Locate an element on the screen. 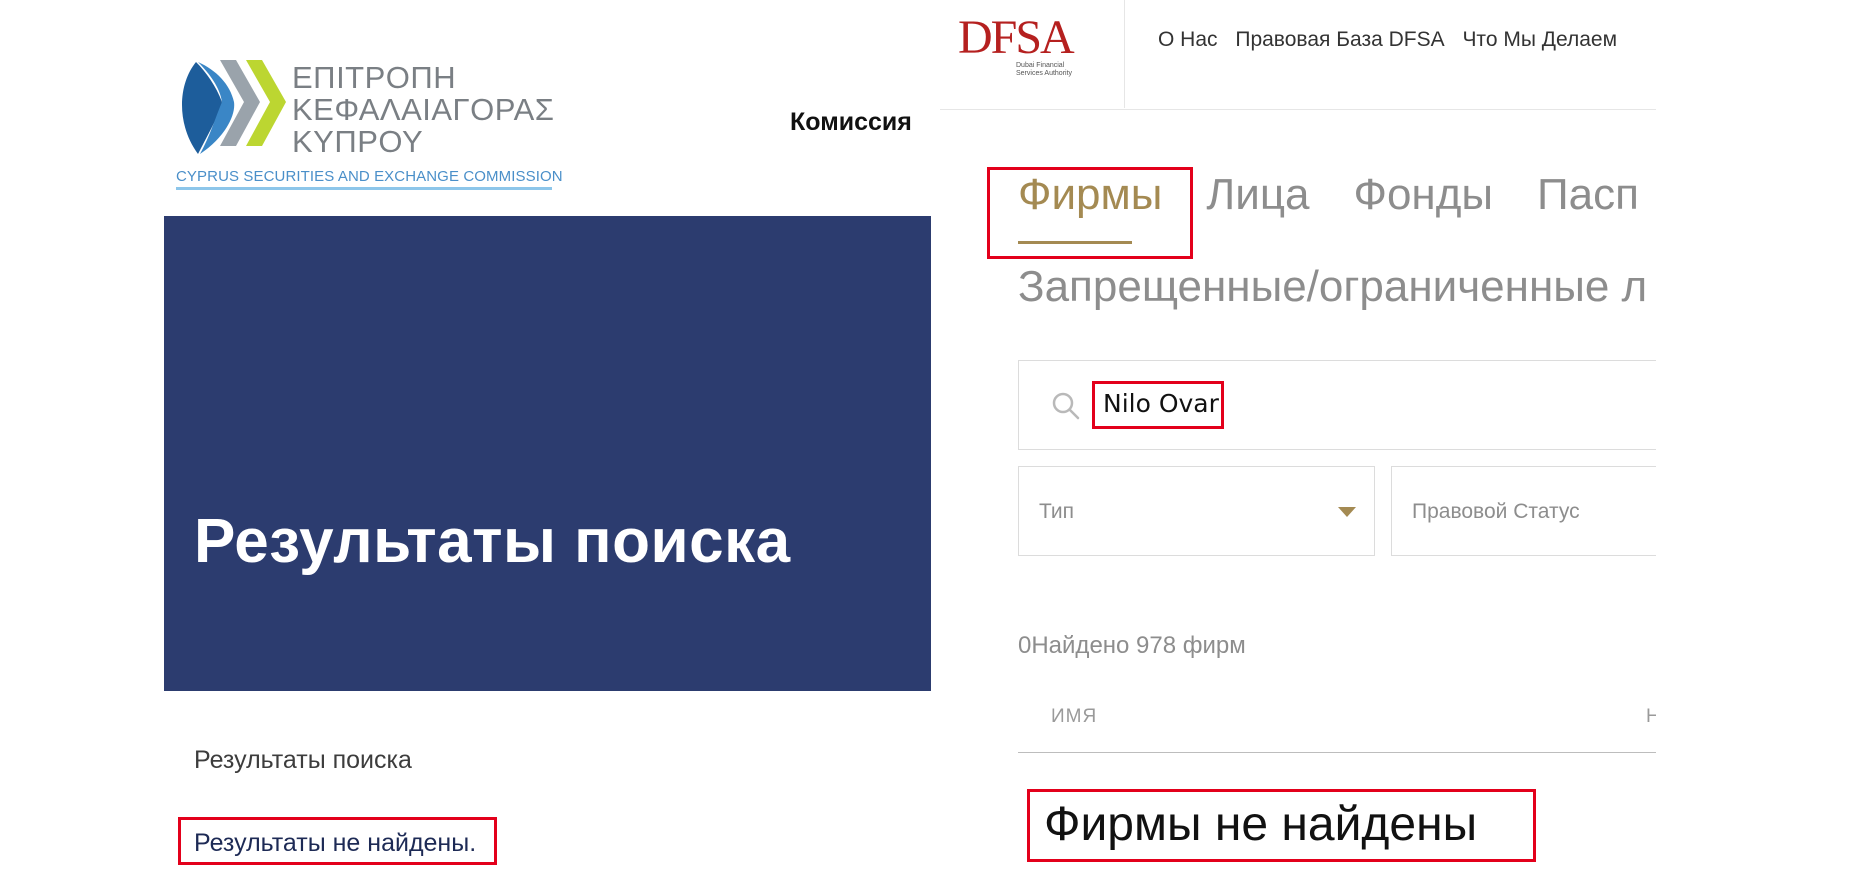  greek-line: ΕΠΙΤΡΟΠΗ is located at coordinates (374, 77).